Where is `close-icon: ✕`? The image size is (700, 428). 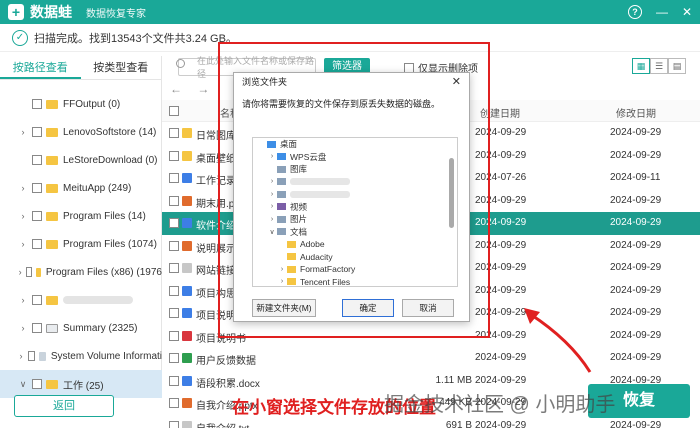 close-icon: ✕ is located at coordinates (687, 12).